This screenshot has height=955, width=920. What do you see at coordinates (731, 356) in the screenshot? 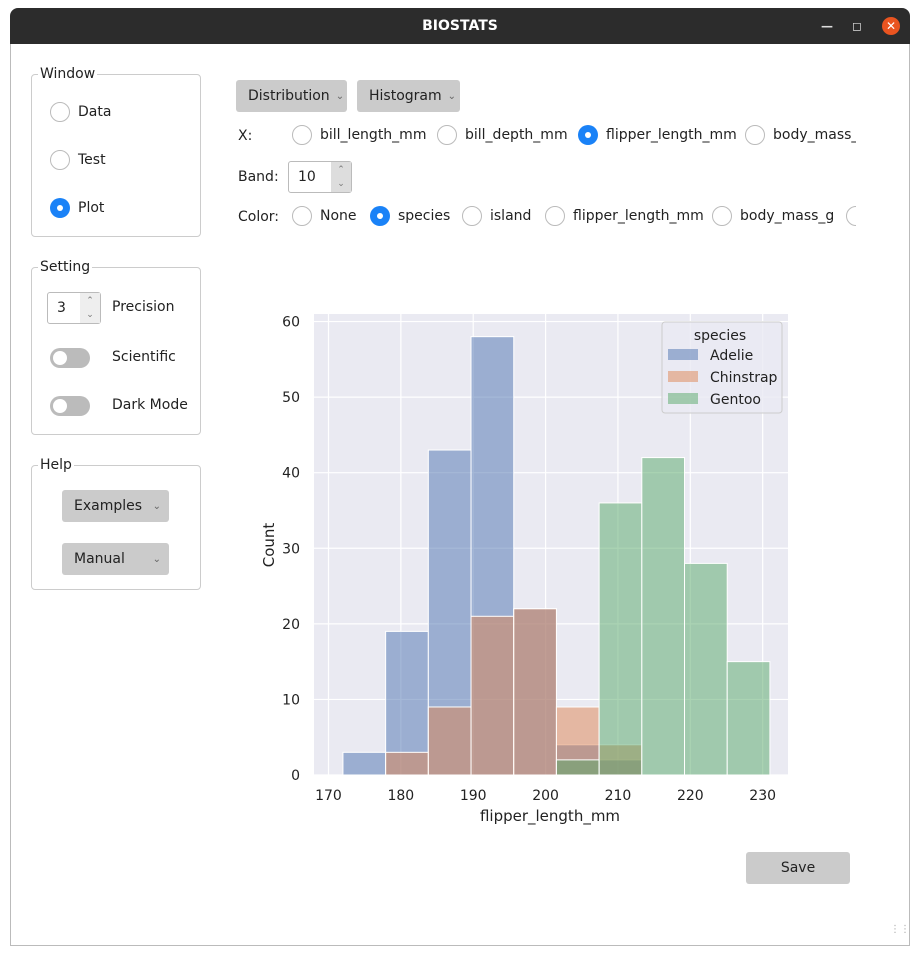
I see `legend-label: Adelie` at bounding box center [731, 356].